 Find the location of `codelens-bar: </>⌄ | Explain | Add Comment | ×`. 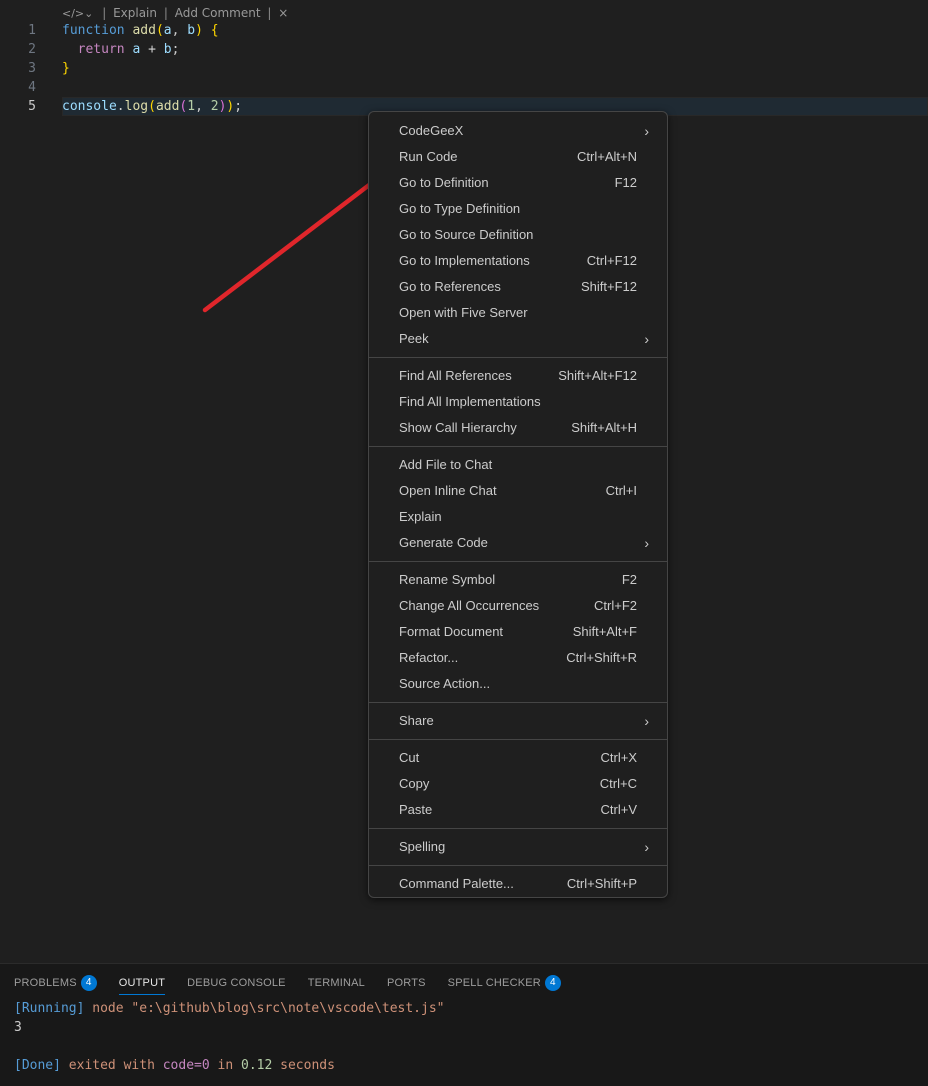

codelens-bar: </>⌄ | Explain | Add Comment | × is located at coordinates (175, 13).